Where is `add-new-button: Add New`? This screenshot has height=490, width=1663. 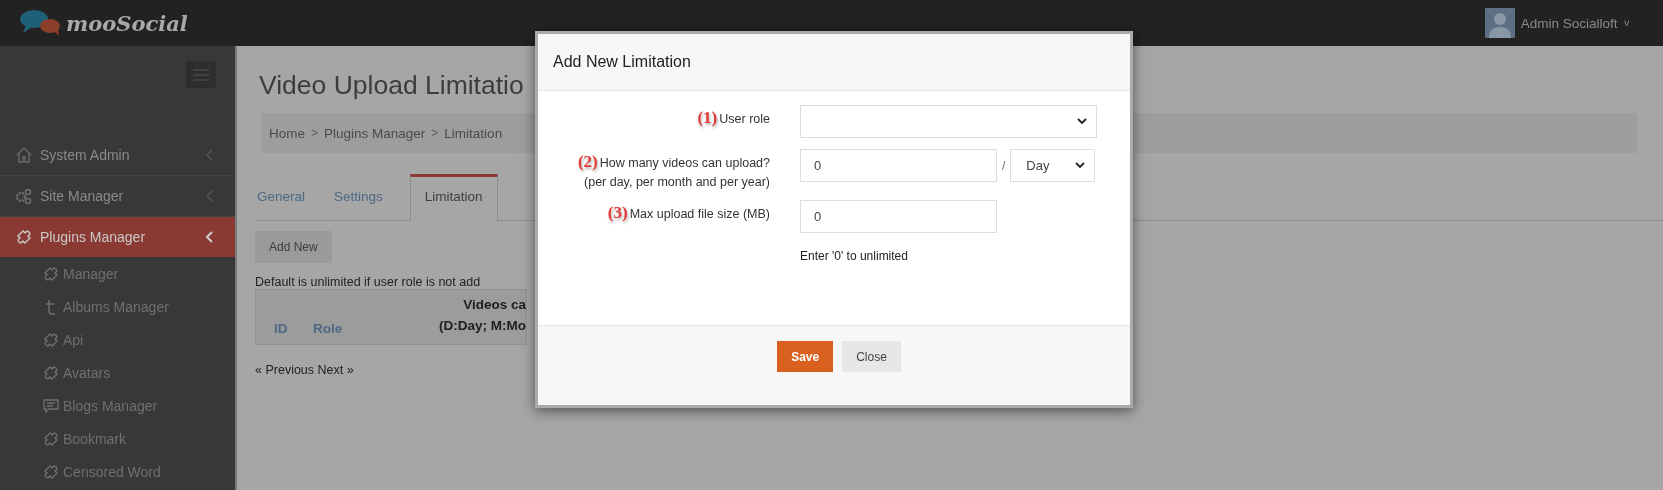 add-new-button: Add New is located at coordinates (293, 247).